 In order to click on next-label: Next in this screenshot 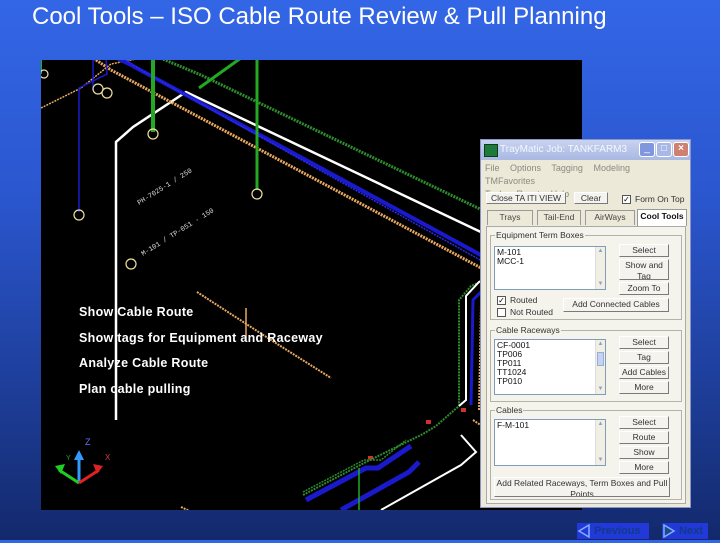, I will do `click(691, 531)`.